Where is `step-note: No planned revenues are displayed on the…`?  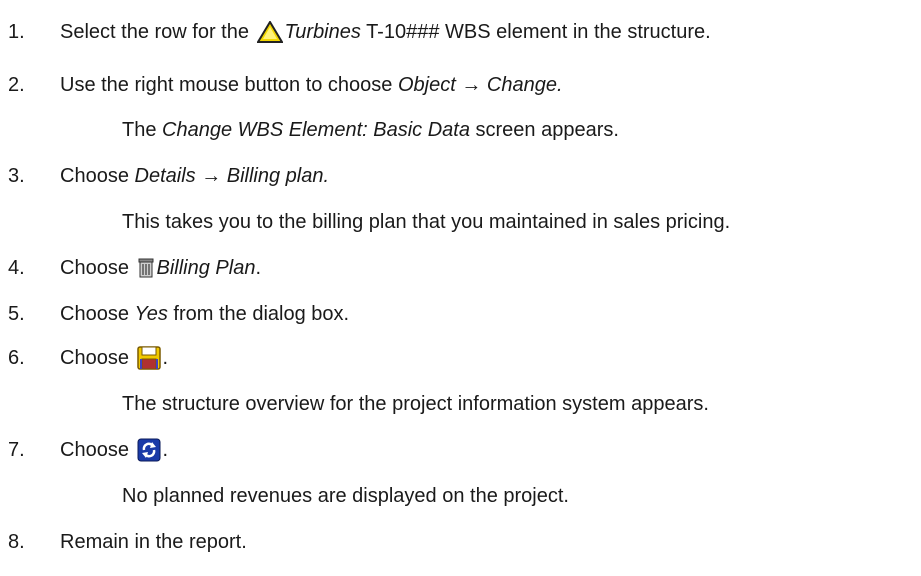
step-note: No planned revenues are displayed on the… is located at coordinates (345, 496).